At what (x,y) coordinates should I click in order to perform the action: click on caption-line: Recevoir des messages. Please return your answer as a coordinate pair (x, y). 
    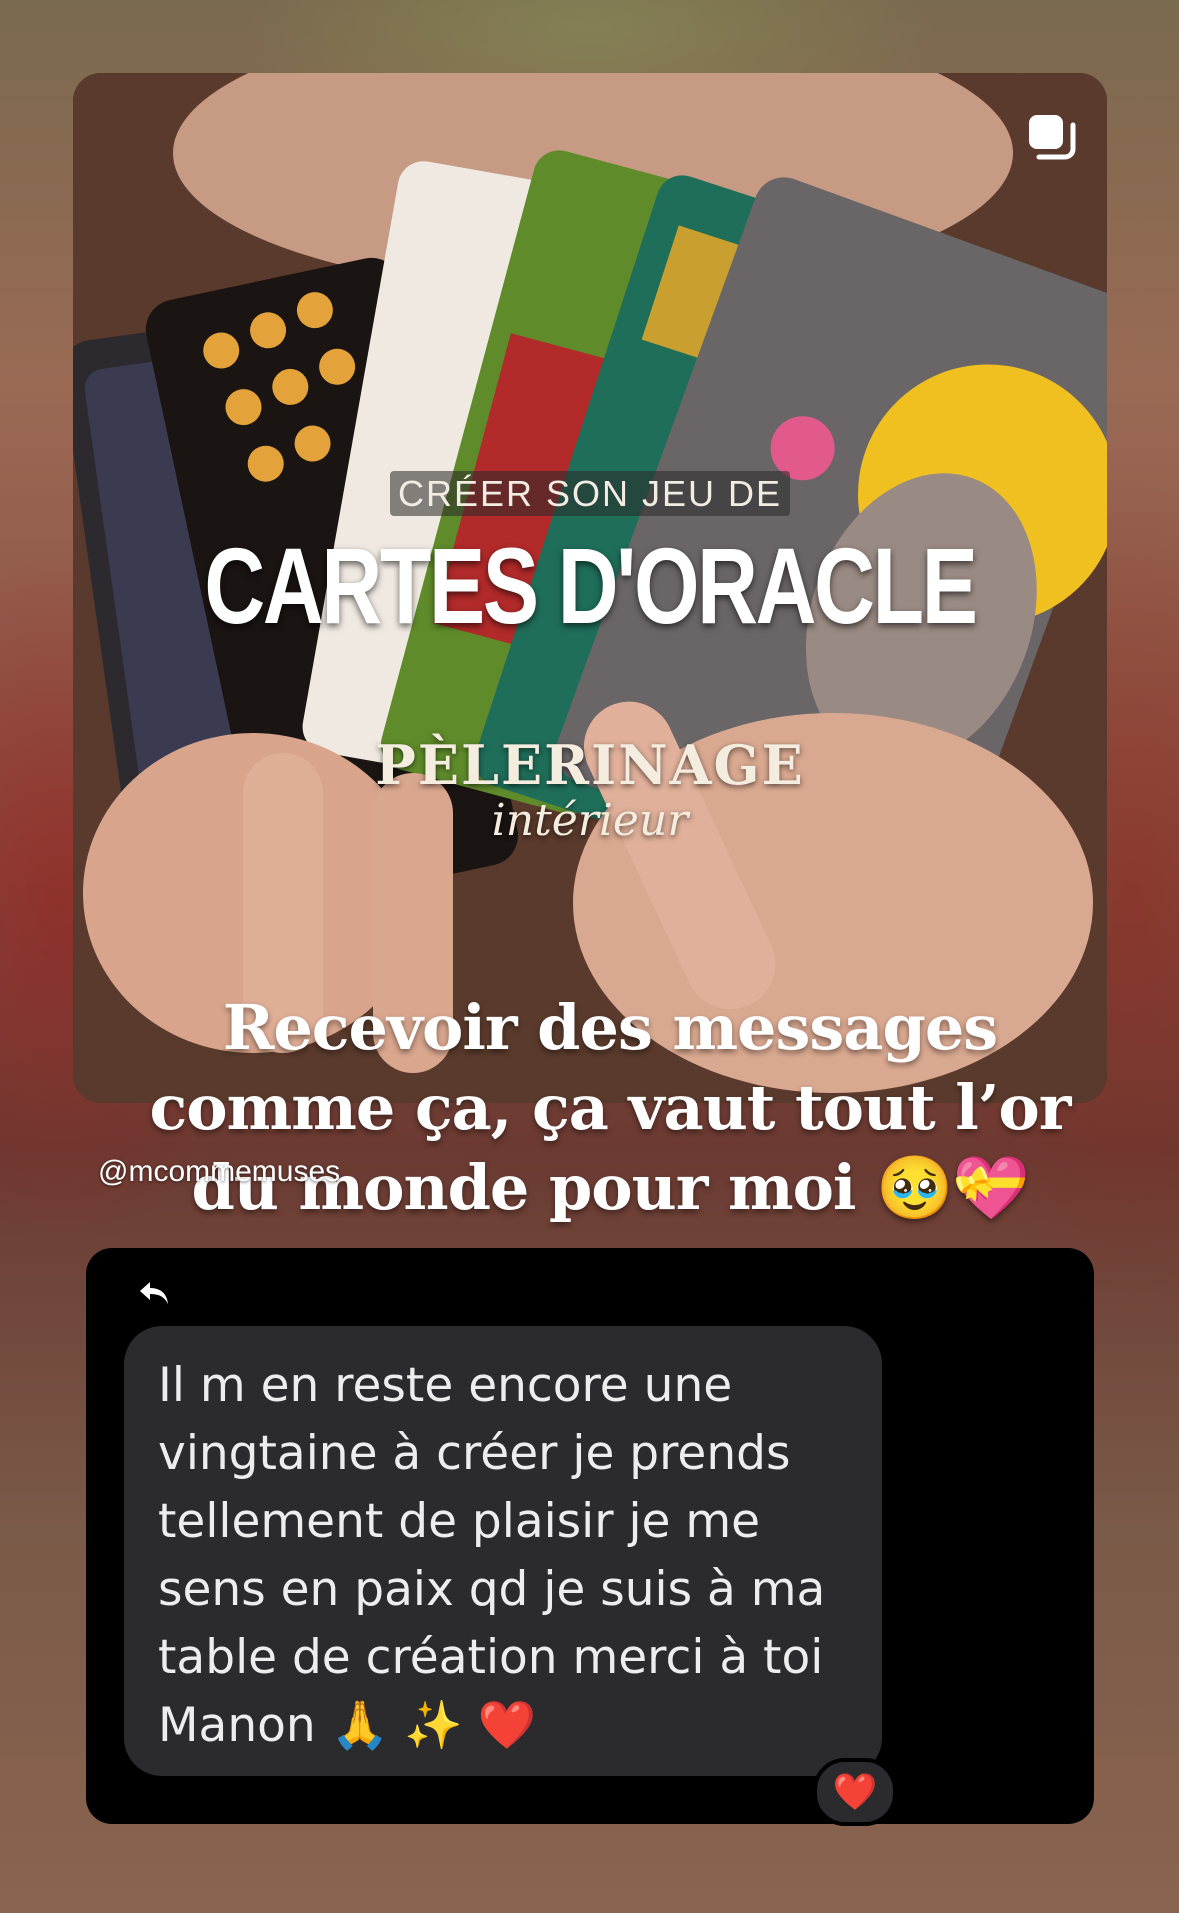
    Looking at the image, I should click on (610, 1027).